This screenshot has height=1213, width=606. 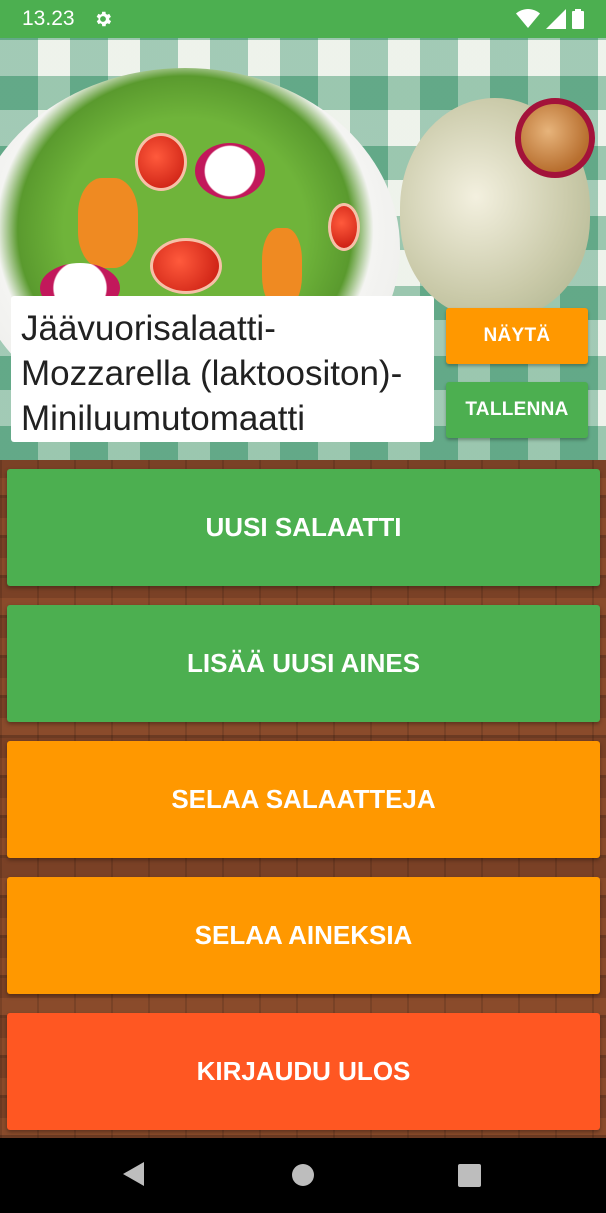 What do you see at coordinates (555, 138) in the screenshot?
I see `jug-lid-image` at bounding box center [555, 138].